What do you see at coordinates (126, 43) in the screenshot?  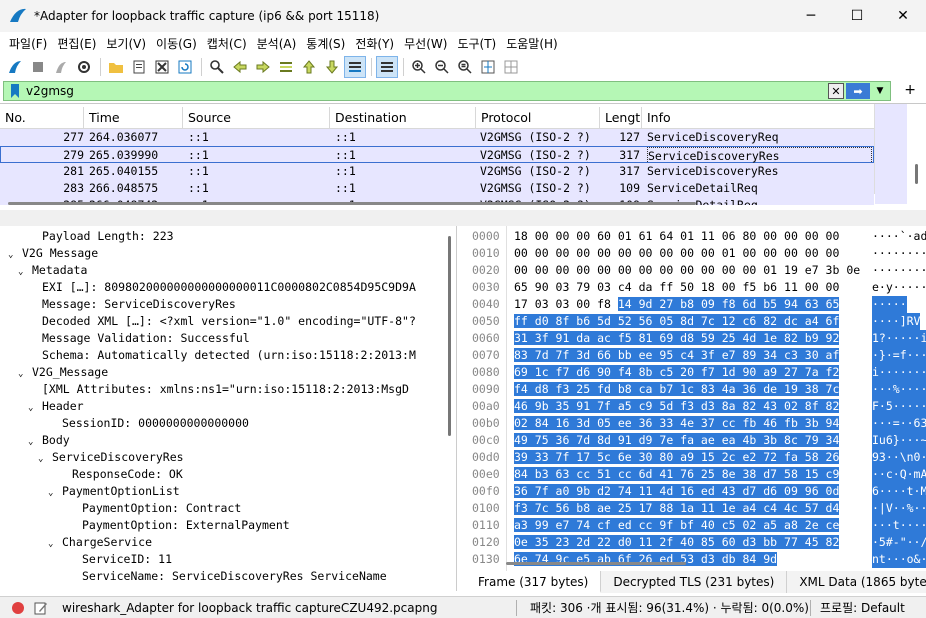 I see `menu-view: 보기(V)` at bounding box center [126, 43].